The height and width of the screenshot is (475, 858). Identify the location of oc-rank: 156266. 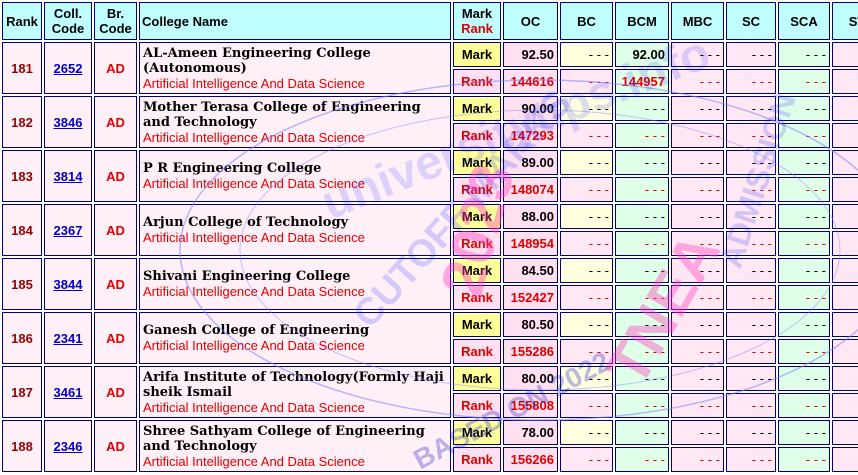
(530, 459).